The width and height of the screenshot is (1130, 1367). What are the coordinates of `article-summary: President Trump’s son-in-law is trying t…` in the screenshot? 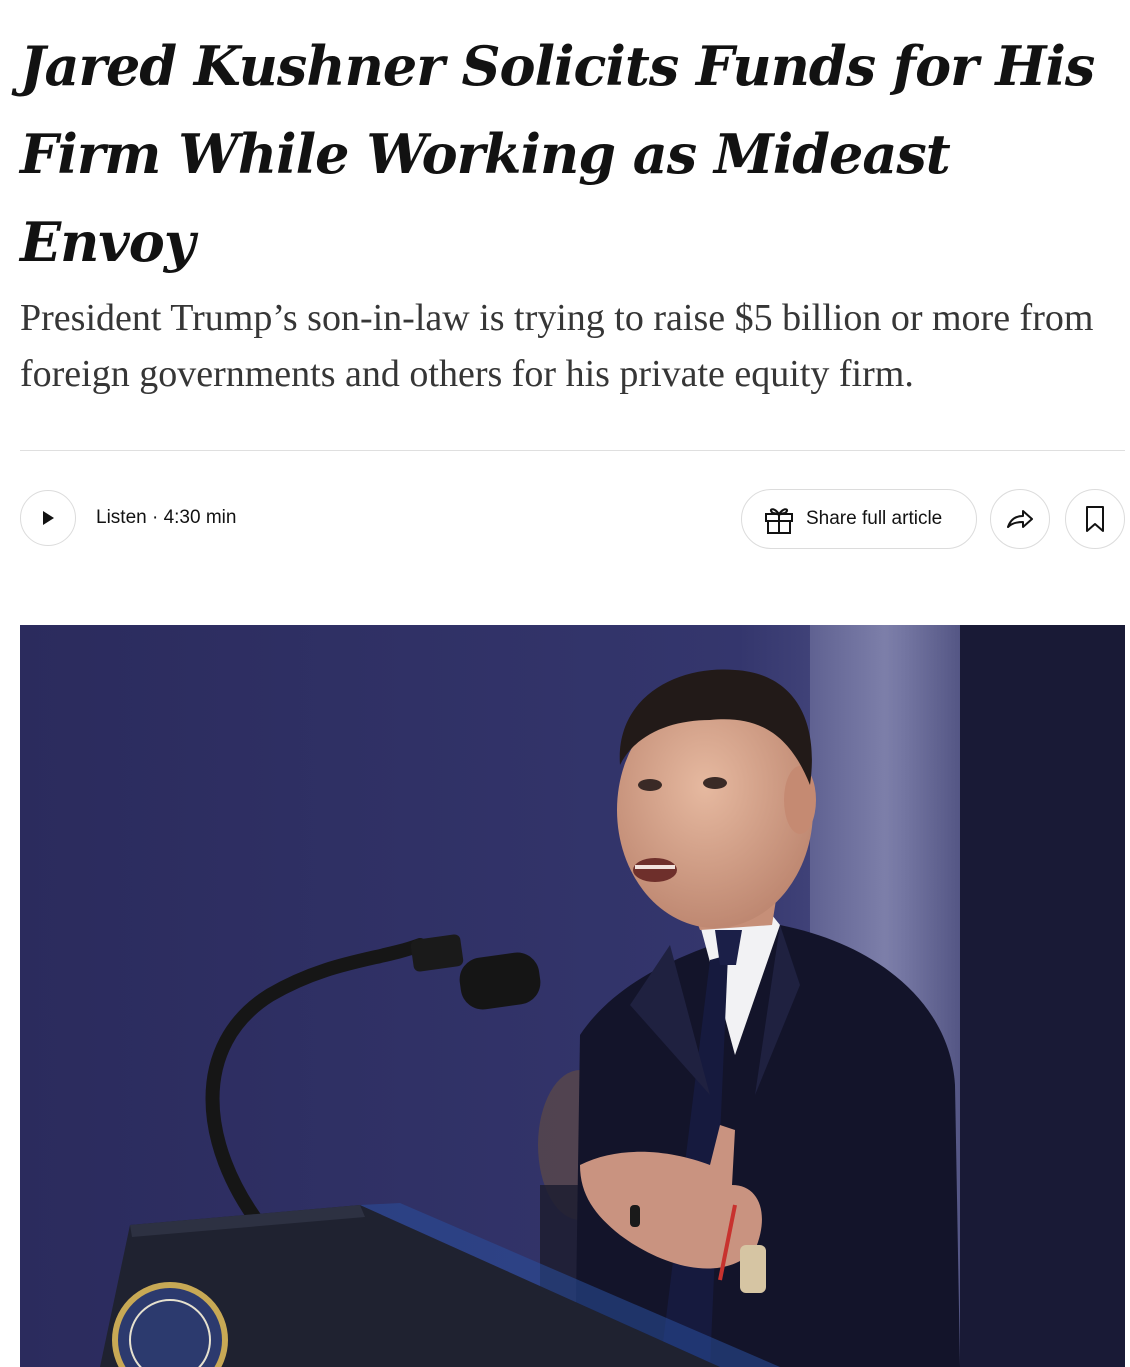 It's located at (557, 346).